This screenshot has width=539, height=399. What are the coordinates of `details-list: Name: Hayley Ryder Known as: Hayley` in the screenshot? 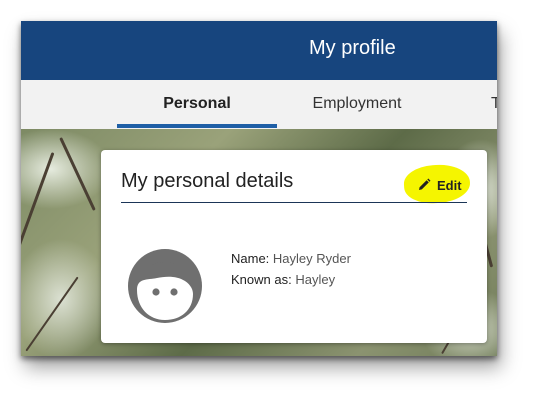 It's located at (291, 269).